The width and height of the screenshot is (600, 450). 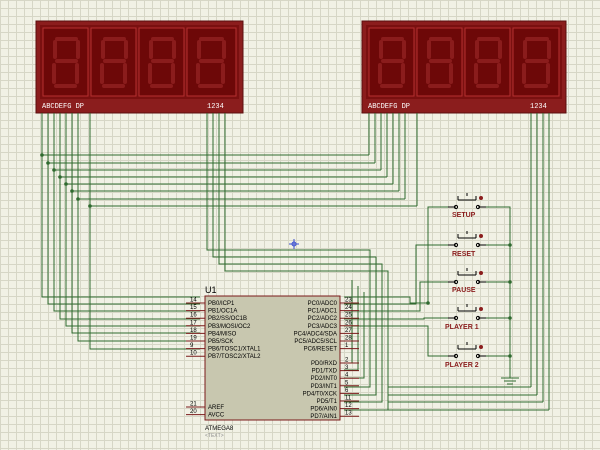 What do you see at coordinates (464, 290) in the screenshot?
I see `button-pause-label: PAUSE` at bounding box center [464, 290].